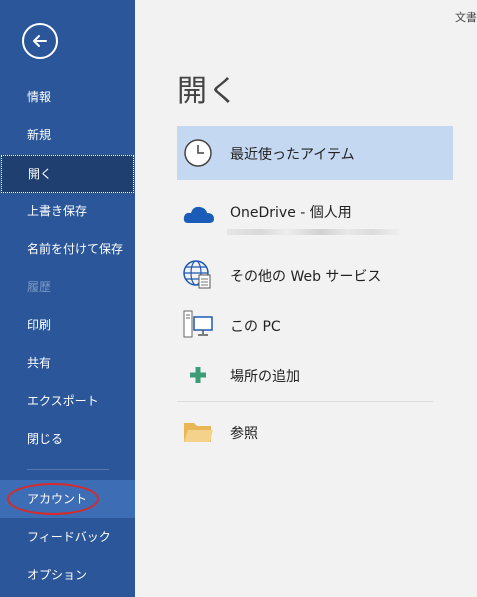 The height and width of the screenshot is (597, 477). I want to click on document-title: 文書, so click(466, 17).